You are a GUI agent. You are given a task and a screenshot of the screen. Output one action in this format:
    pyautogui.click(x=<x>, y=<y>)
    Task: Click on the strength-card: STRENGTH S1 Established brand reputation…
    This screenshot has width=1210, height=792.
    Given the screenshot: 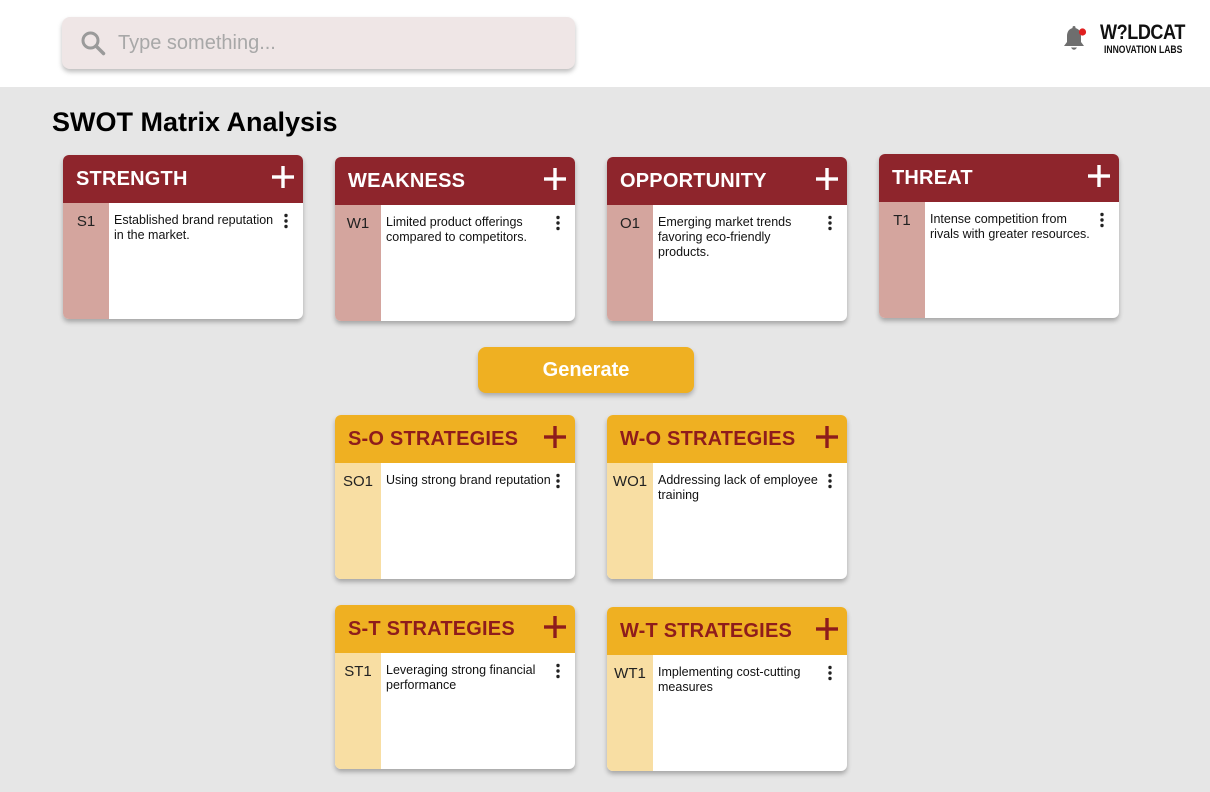 What is the action you would take?
    pyautogui.click(x=183, y=237)
    